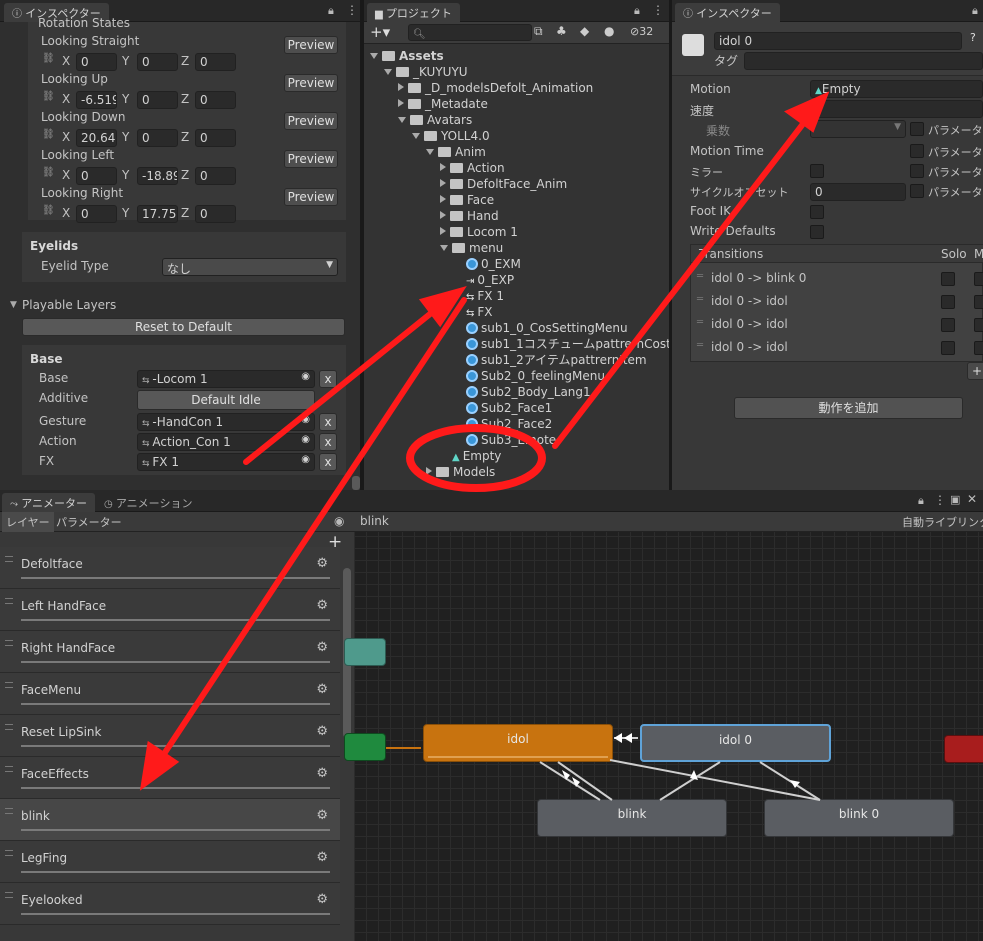 Image resolution: width=983 pixels, height=941 pixels. What do you see at coordinates (471, 248) in the screenshot?
I see `project-tree-item: menu` at bounding box center [471, 248].